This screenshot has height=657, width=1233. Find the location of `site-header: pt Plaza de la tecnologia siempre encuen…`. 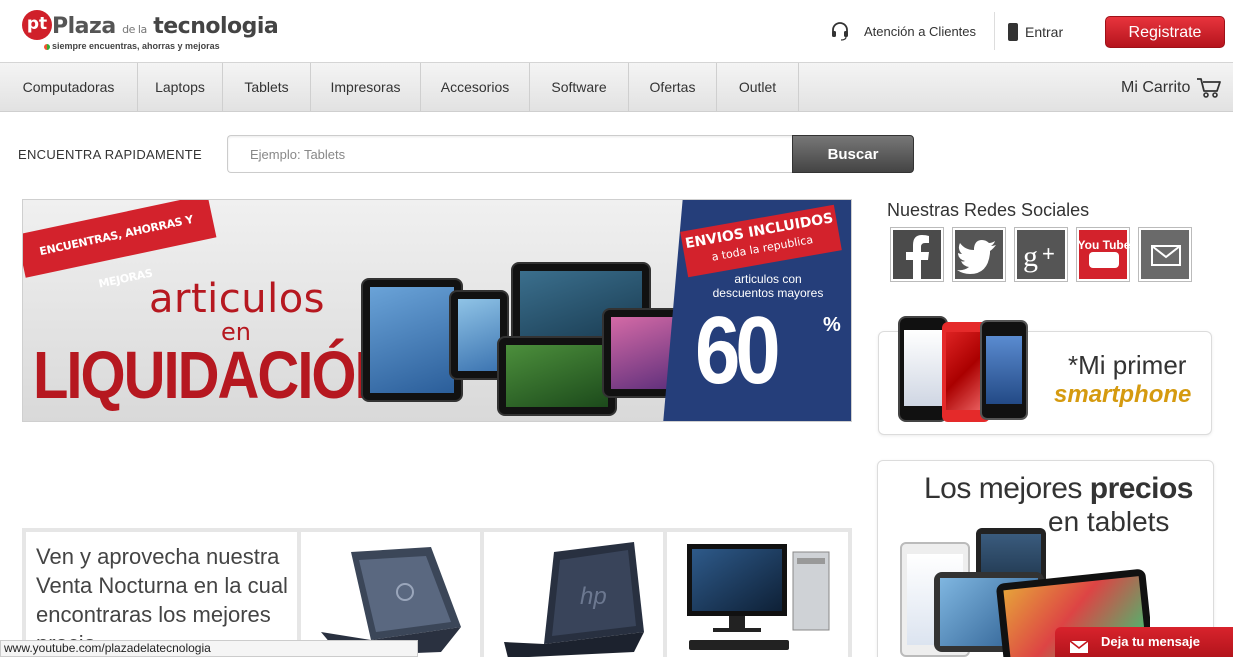

site-header: pt Plaza de la tecnologia siempre encuen… is located at coordinates (616, 30).